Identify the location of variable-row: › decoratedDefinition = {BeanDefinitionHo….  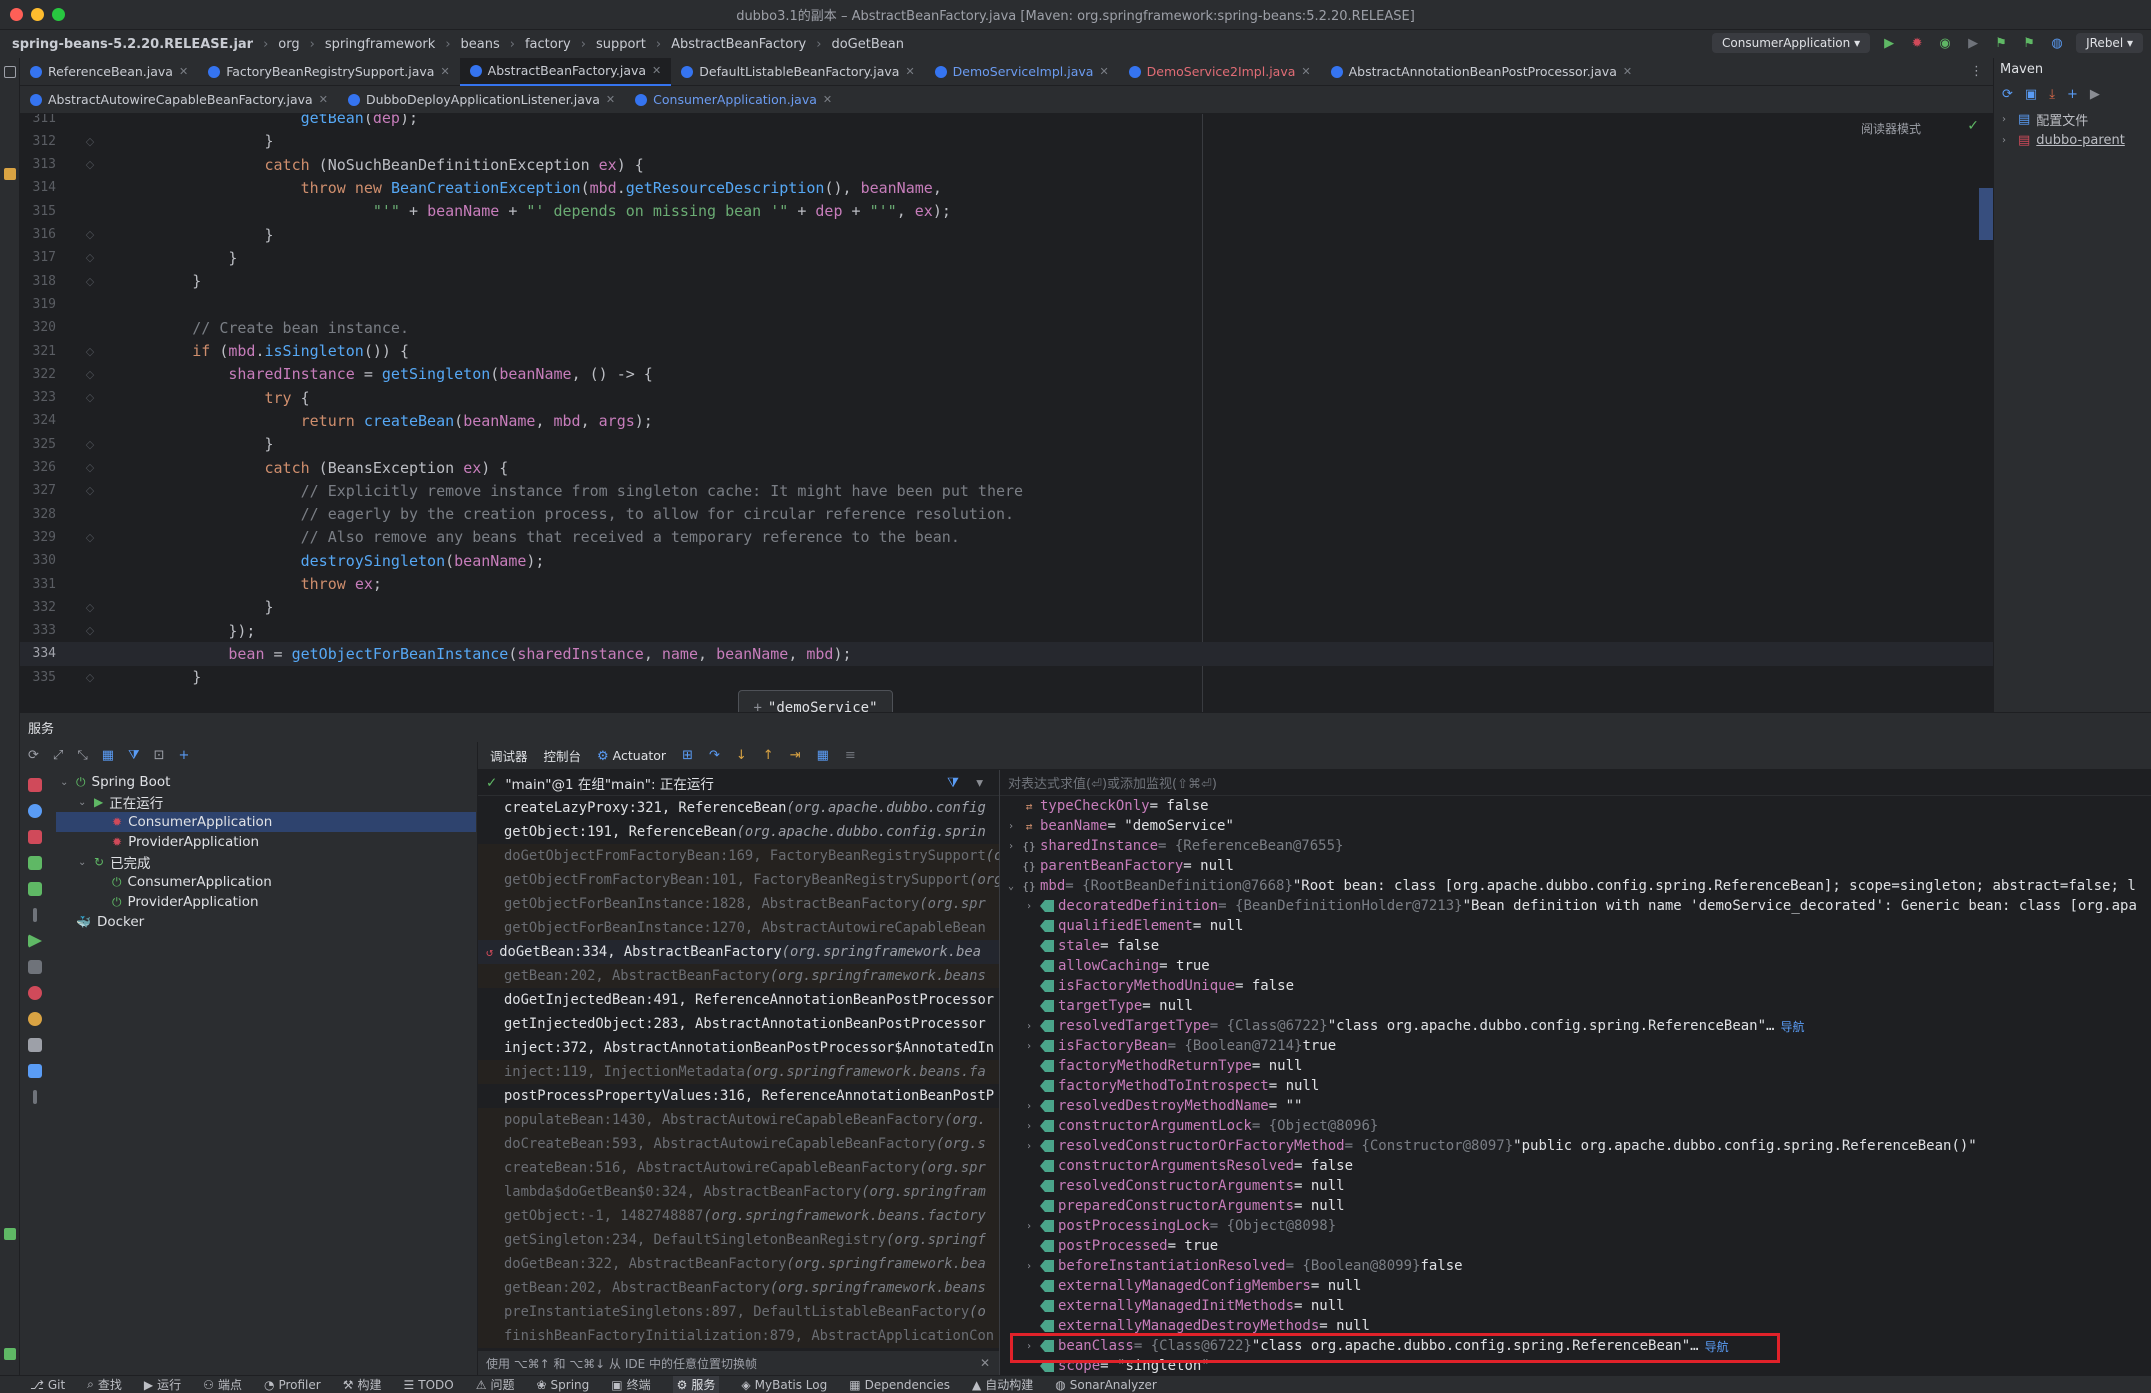
(1575, 906).